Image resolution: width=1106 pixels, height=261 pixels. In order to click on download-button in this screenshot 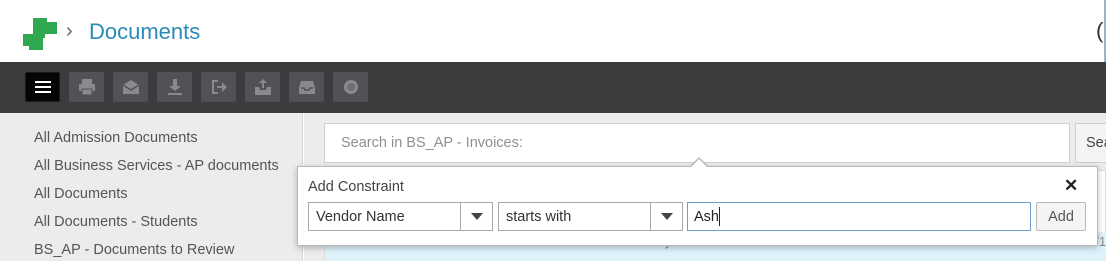, I will do `click(174, 87)`.